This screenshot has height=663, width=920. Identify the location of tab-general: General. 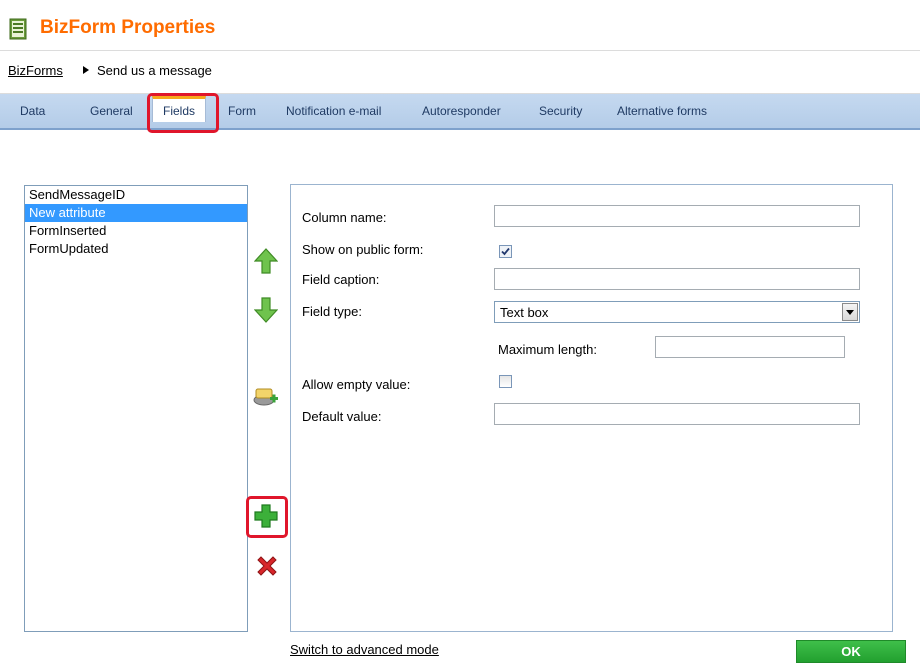
(111, 111).